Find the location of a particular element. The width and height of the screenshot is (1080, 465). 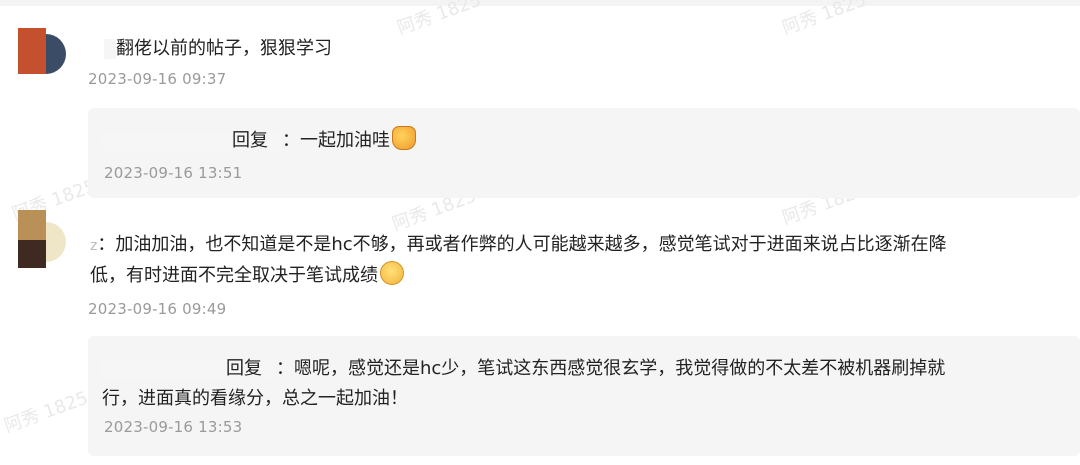

reply-text: 回复 ：一起加油哇 is located at coordinates (259, 141).